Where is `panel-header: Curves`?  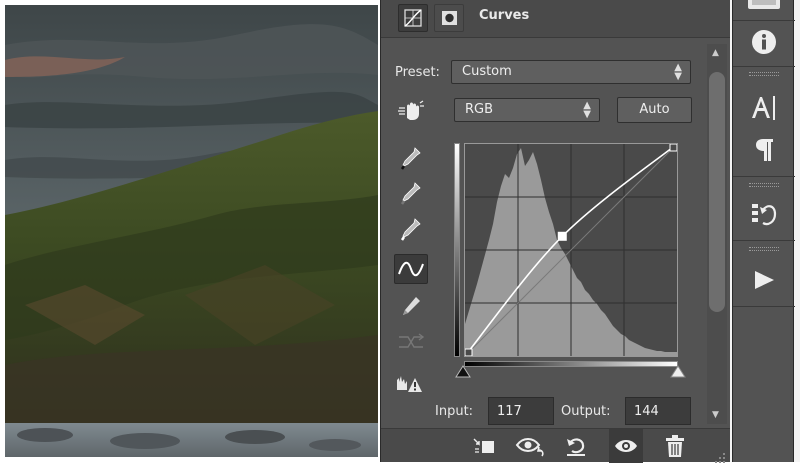
panel-header: Curves is located at coordinates (556, 19).